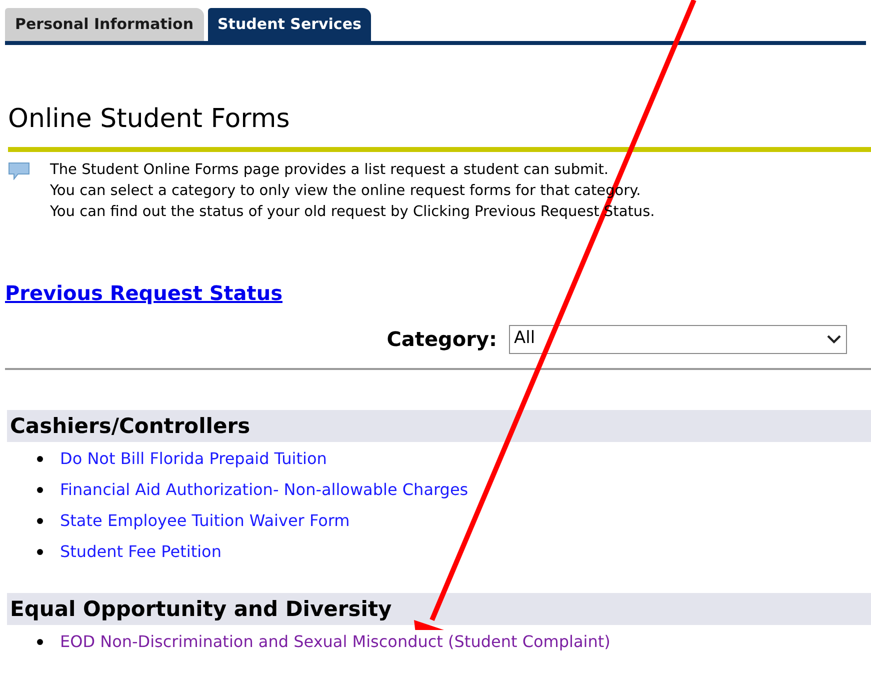 This screenshot has width=871, height=688. Describe the element at coordinates (330, 170) in the screenshot. I see `info-text: The Student Online Forms page provides a list request a student can submit.` at that location.